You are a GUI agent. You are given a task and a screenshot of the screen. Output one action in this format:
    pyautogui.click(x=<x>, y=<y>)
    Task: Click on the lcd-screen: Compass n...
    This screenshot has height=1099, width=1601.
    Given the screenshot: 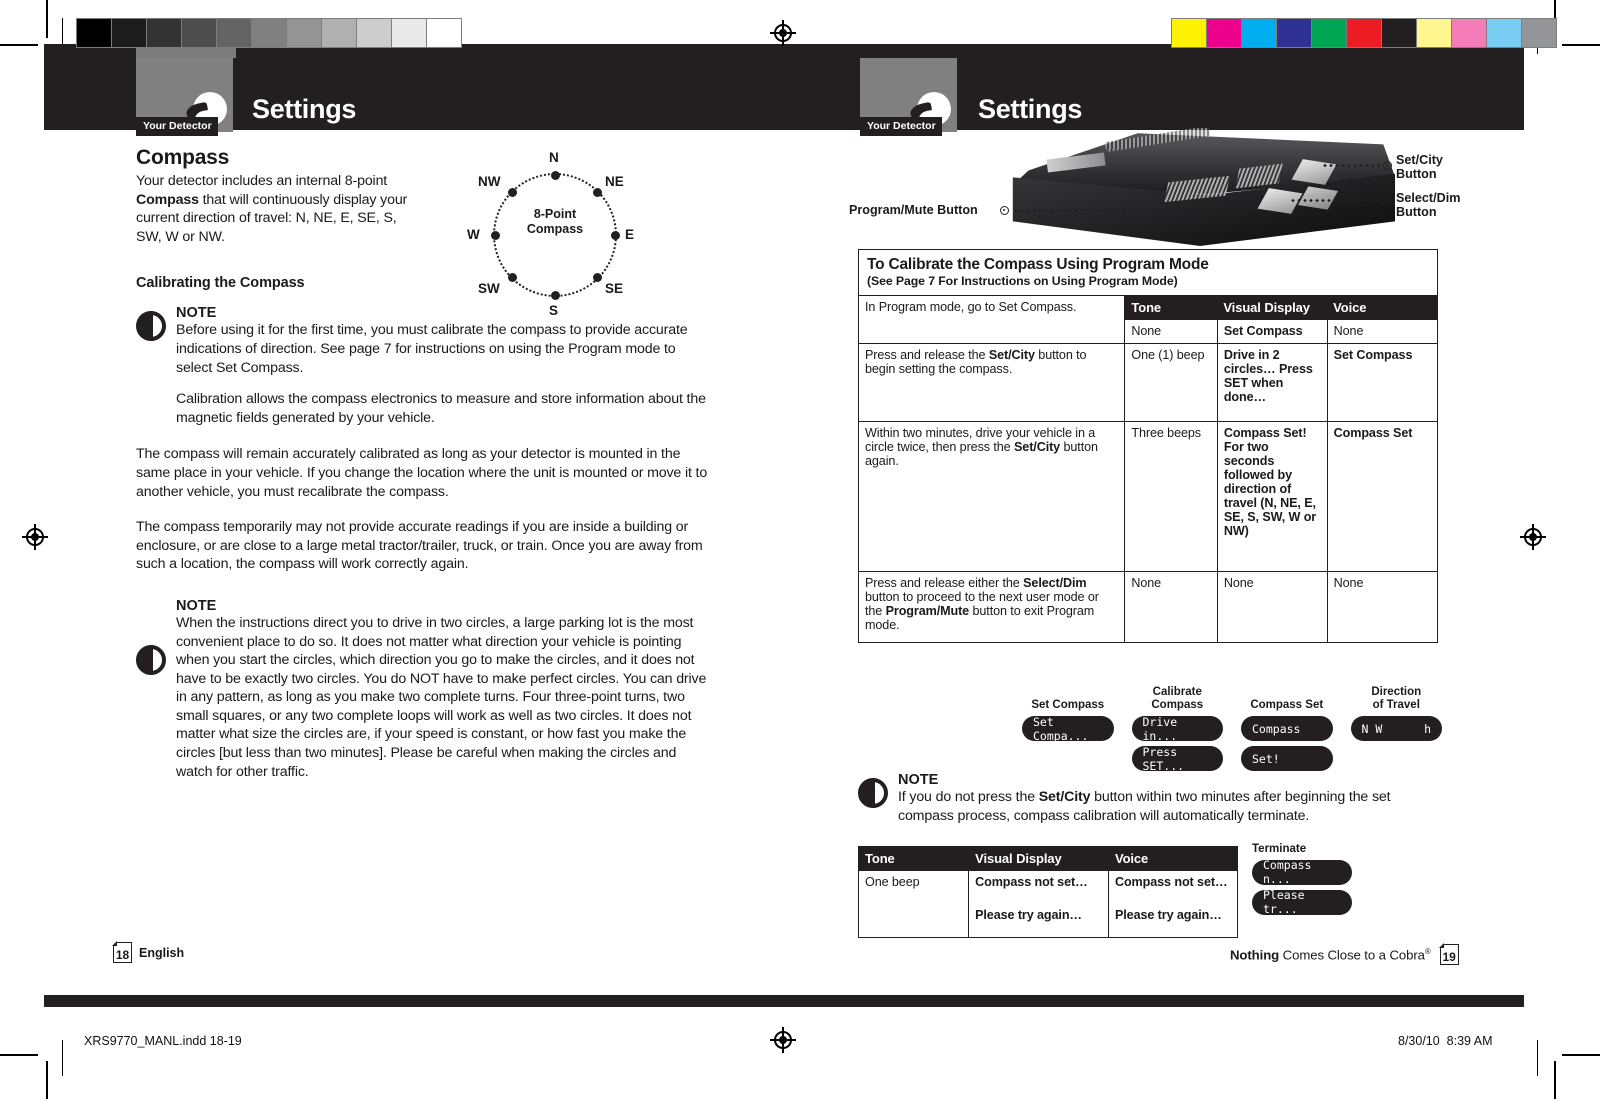 What is the action you would take?
    pyautogui.click(x=1302, y=872)
    